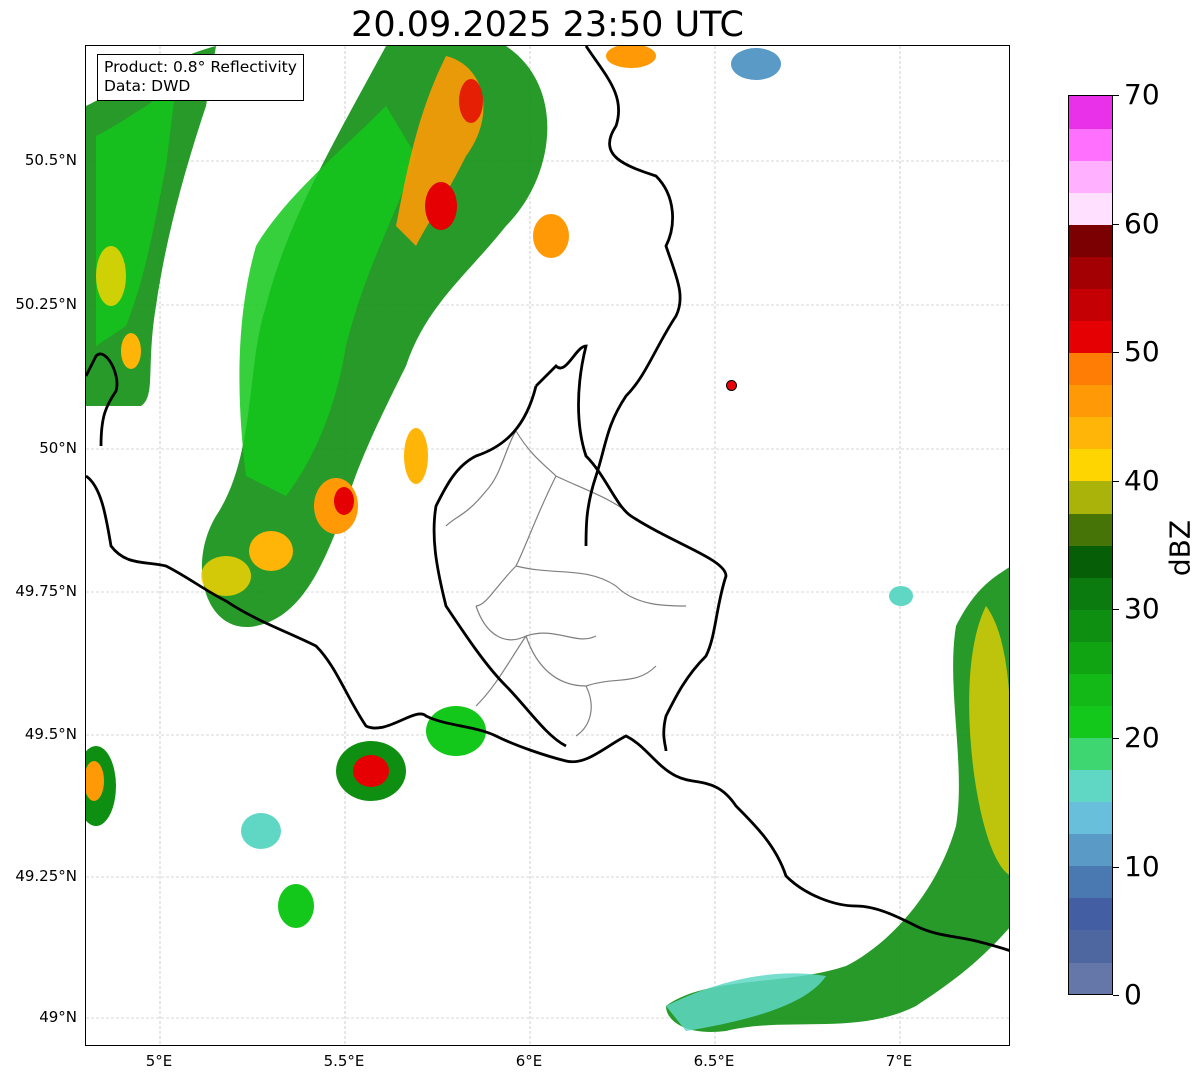  I want to click on colorbar-tick: 60, so click(1142, 223).